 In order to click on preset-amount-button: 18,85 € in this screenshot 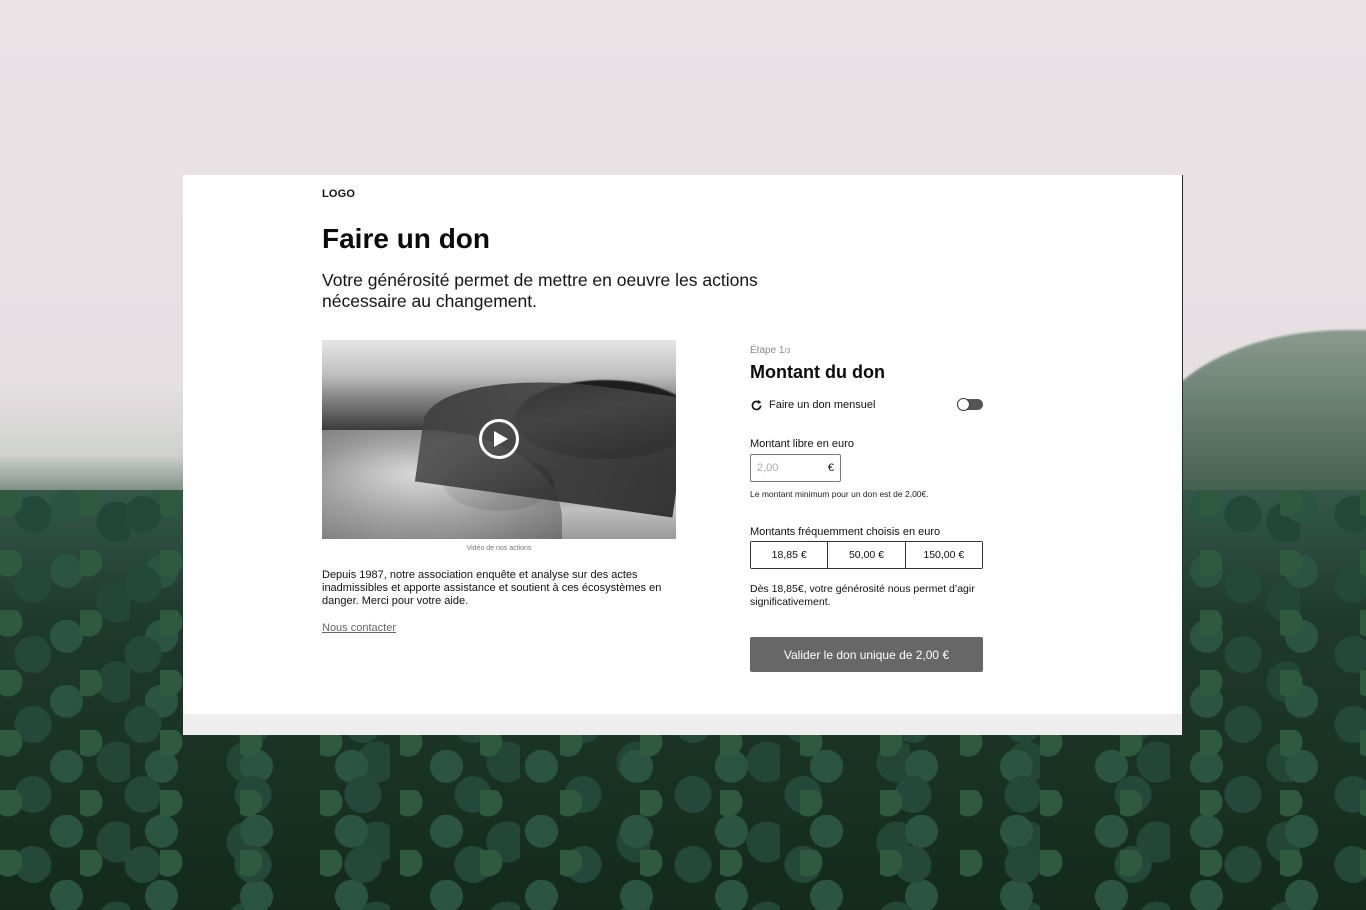, I will do `click(789, 555)`.